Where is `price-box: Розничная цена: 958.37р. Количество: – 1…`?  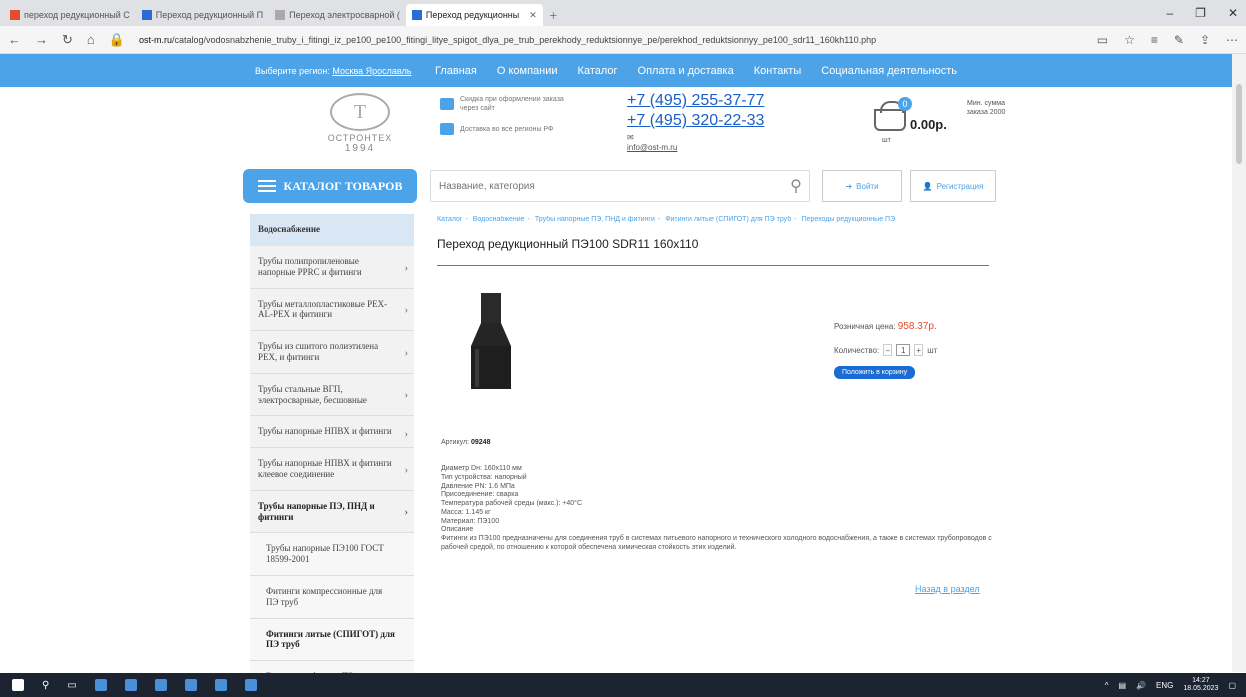 price-box: Розничная цена: 958.37р. Количество: – 1… is located at coordinates (885, 350).